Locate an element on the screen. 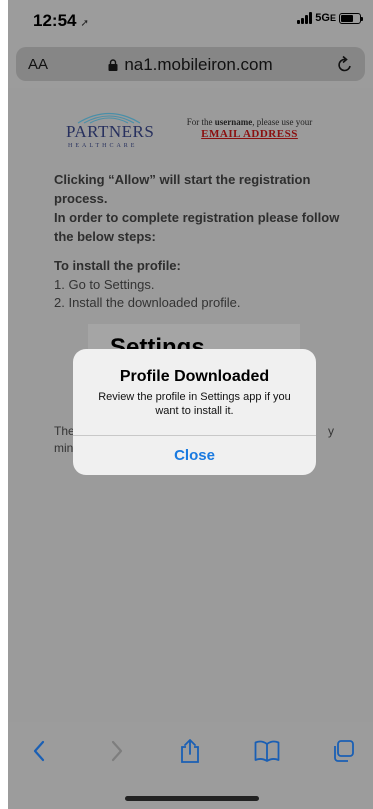 The width and height of the screenshot is (373, 809). location-arrow-icon: ➚ is located at coordinates (84, 23).